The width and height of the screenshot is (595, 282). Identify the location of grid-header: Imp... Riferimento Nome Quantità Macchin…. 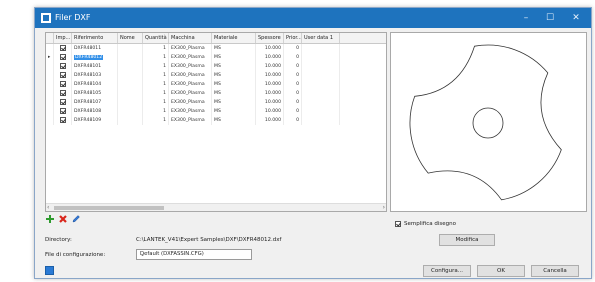
(216, 38).